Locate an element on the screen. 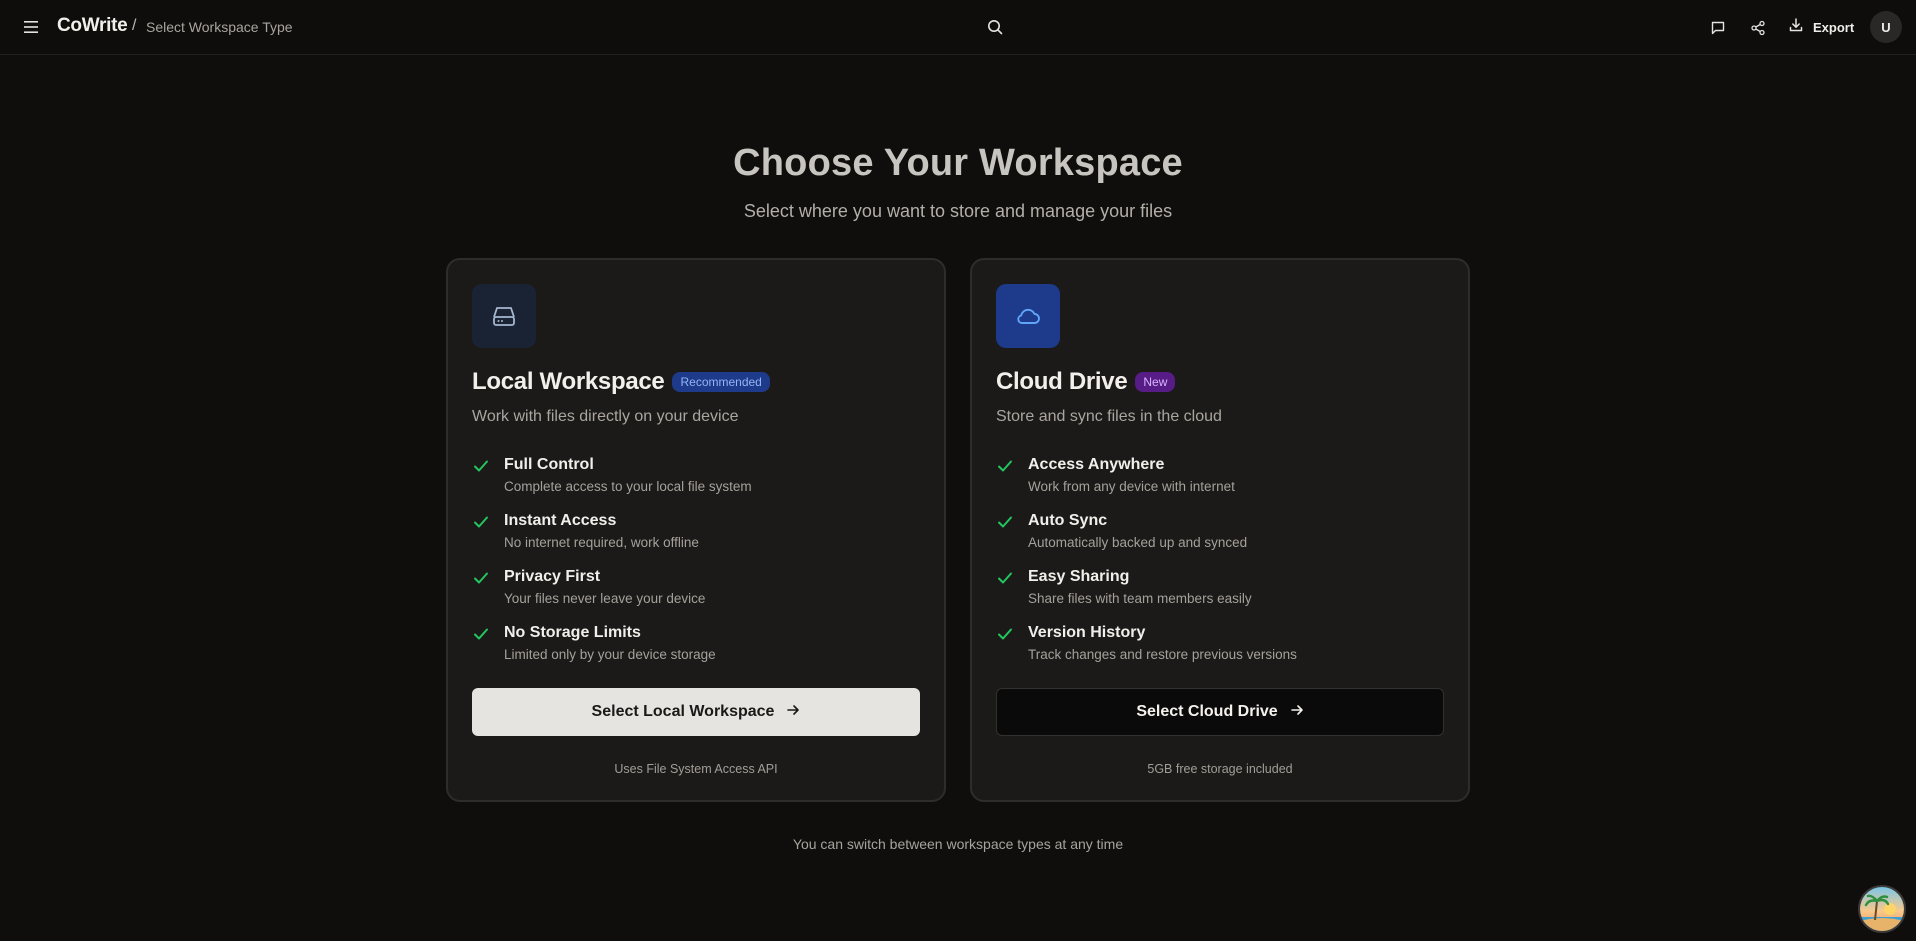 The image size is (1916, 941). export-button: Export is located at coordinates (1821, 27).